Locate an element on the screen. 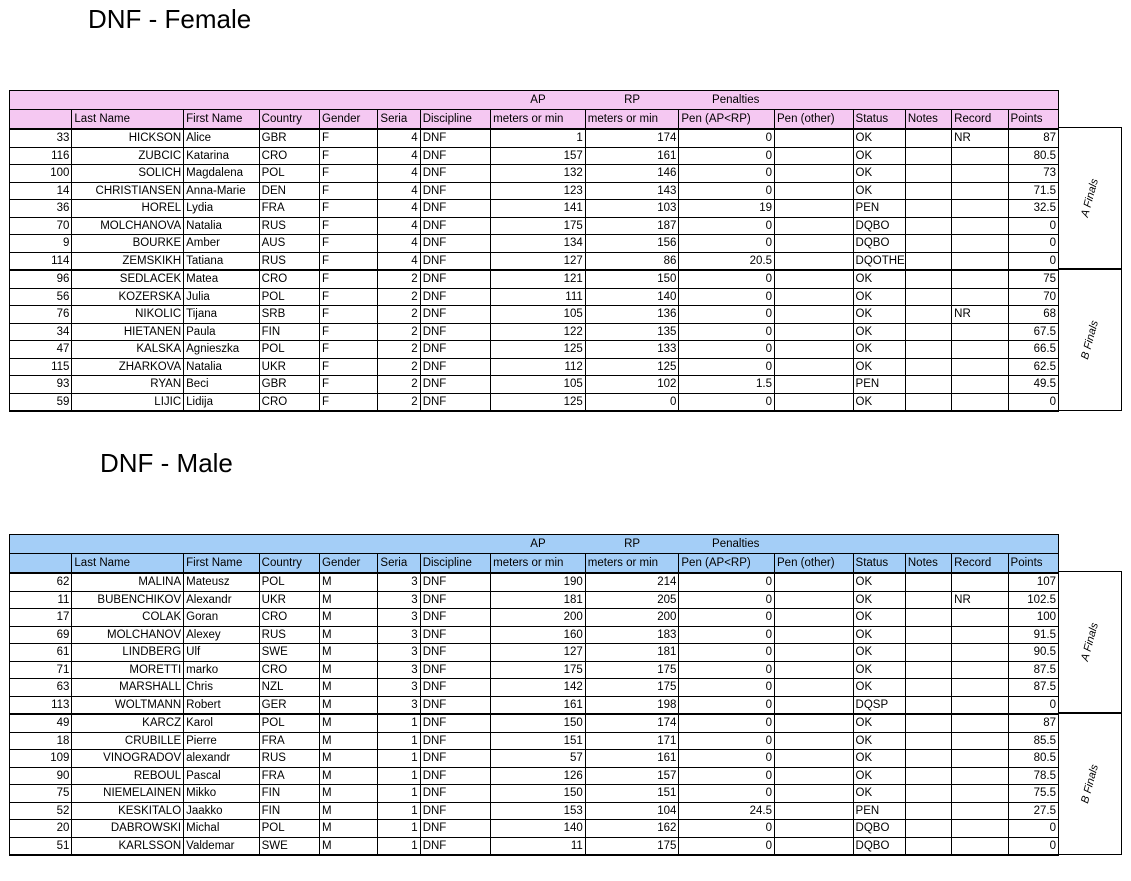 This screenshot has width=1131, height=881. cell-points: 91.5 is located at coordinates (1033, 634).